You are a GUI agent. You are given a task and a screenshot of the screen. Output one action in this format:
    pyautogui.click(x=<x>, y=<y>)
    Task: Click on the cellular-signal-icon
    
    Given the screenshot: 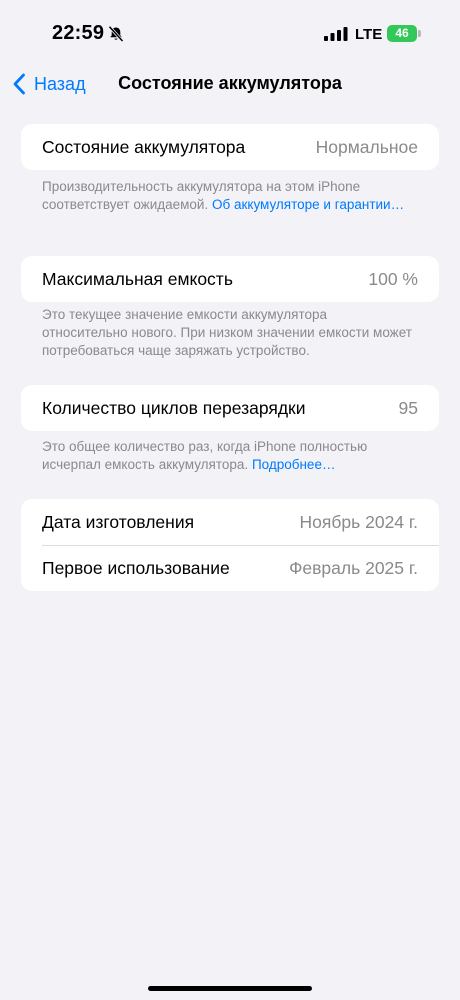 What is the action you would take?
    pyautogui.click(x=336, y=34)
    